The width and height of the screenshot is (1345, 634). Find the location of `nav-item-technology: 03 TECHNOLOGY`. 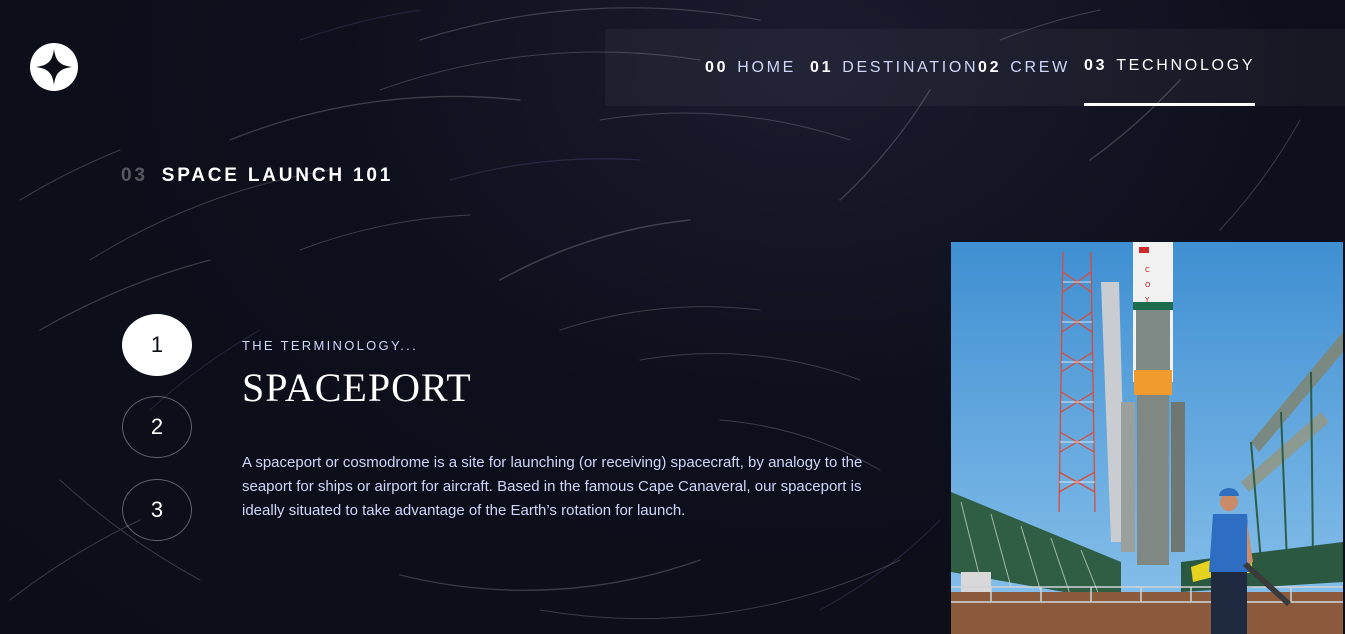

nav-item-technology: 03 TECHNOLOGY is located at coordinates (1170, 67).